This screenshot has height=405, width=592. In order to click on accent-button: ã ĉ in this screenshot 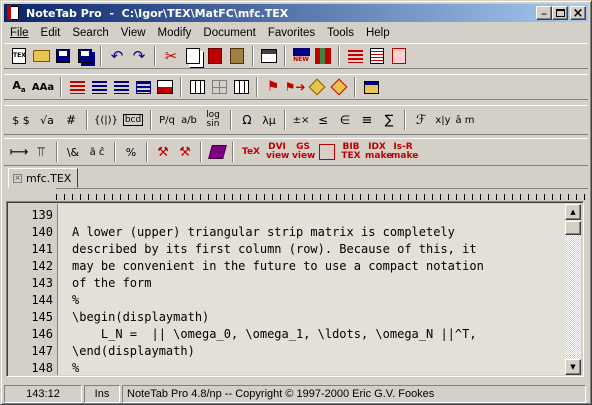, I will do `click(97, 152)`.